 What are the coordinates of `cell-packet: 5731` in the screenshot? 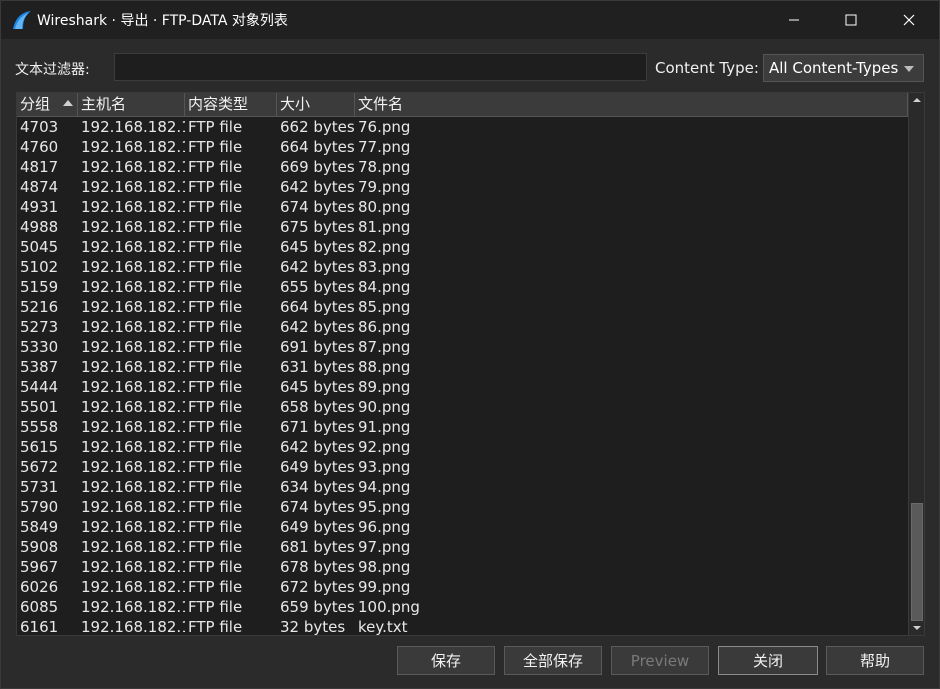 It's located at (39, 487).